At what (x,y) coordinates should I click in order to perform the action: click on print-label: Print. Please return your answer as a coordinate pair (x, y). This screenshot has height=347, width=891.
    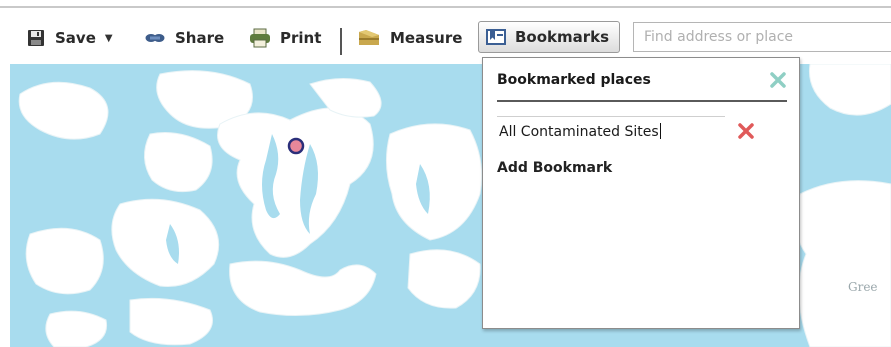
    Looking at the image, I should click on (301, 38).